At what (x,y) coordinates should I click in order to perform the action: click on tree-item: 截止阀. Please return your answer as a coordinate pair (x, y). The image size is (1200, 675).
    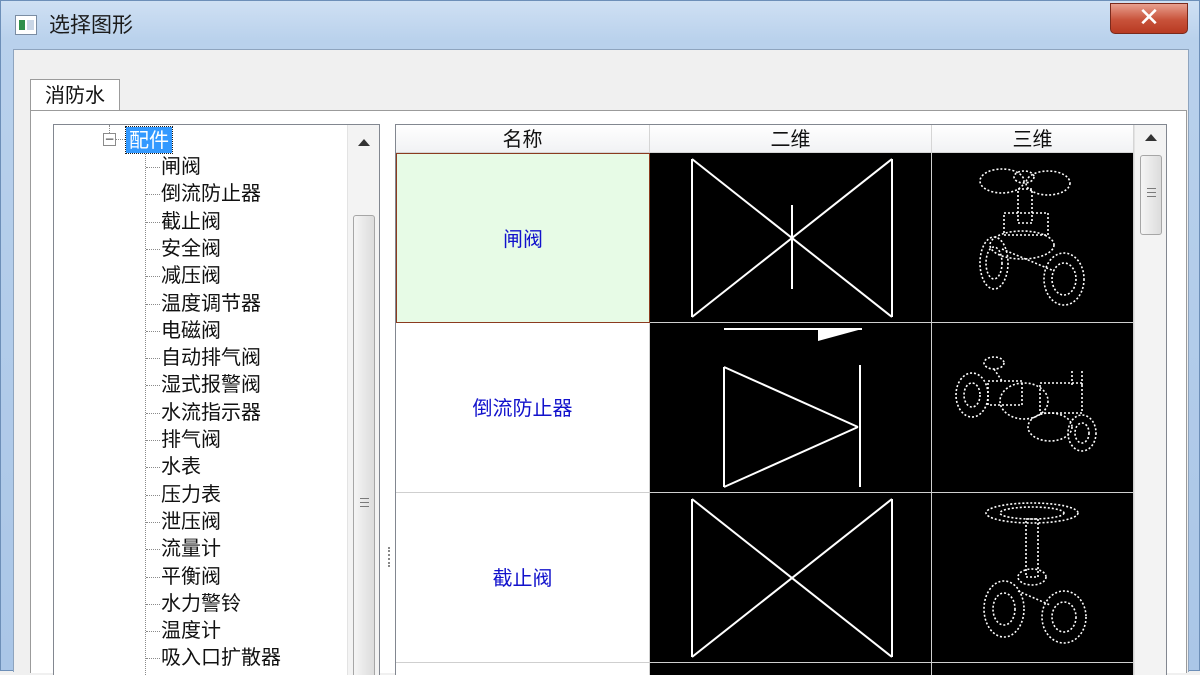
    Looking at the image, I should click on (191, 221).